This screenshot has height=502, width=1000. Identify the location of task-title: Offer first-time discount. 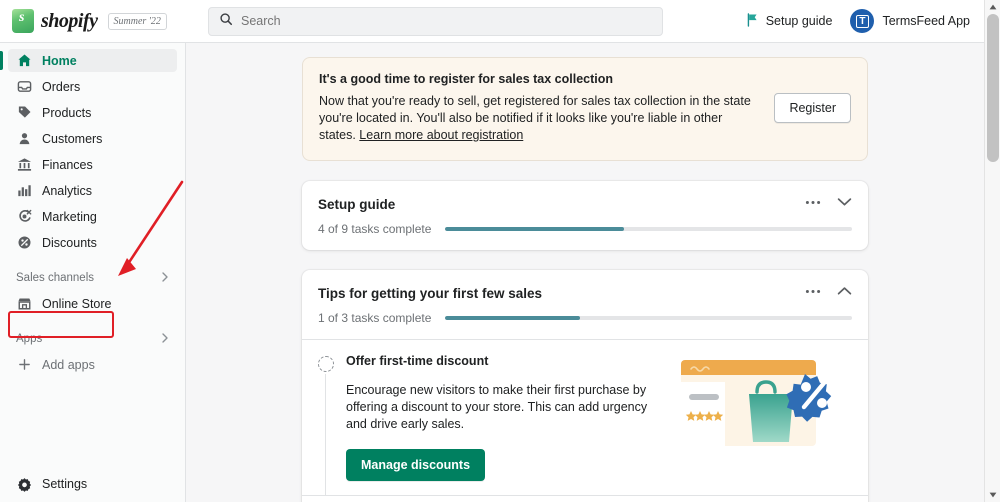
(417, 361).